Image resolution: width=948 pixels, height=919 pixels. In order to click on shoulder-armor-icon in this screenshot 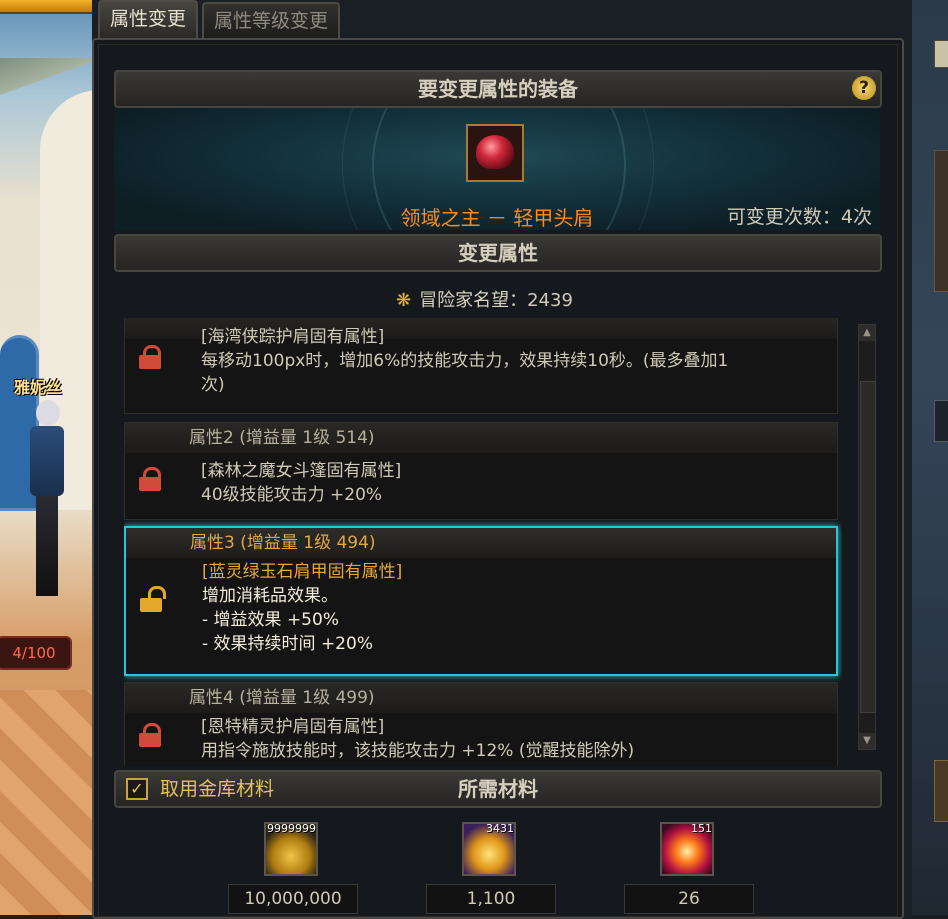, I will do `click(495, 153)`.